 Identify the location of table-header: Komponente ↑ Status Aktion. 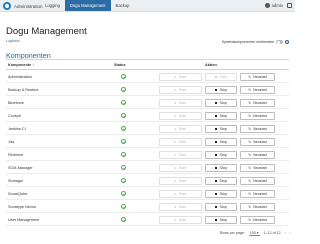
(147, 66).